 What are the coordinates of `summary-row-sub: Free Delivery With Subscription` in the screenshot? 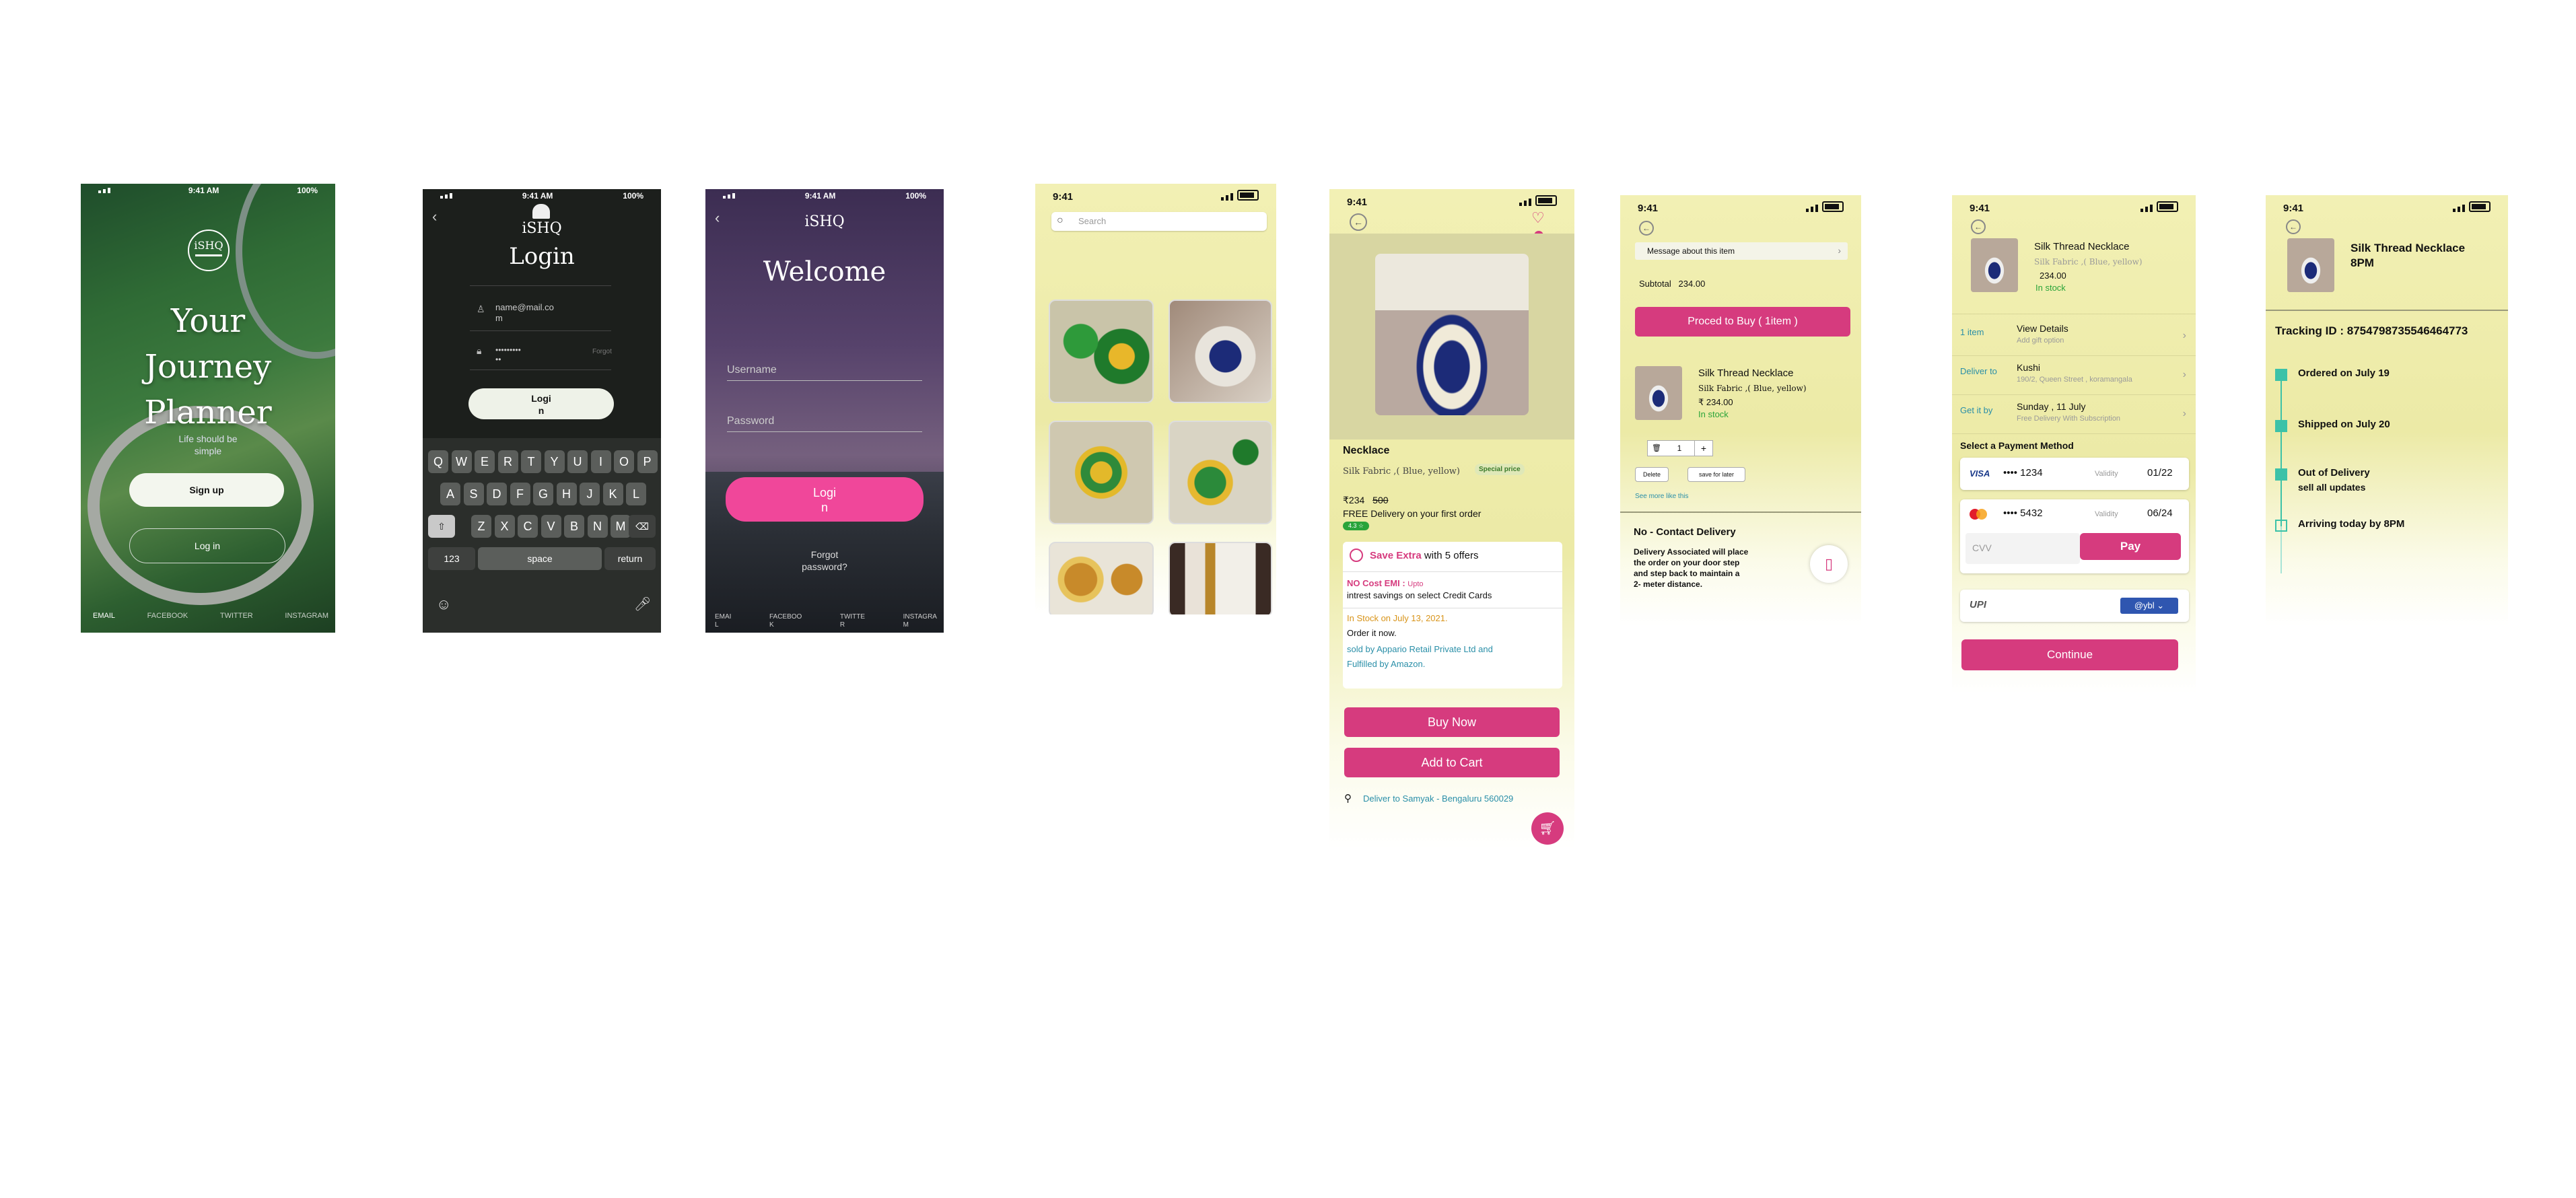 It's located at (2069, 419).